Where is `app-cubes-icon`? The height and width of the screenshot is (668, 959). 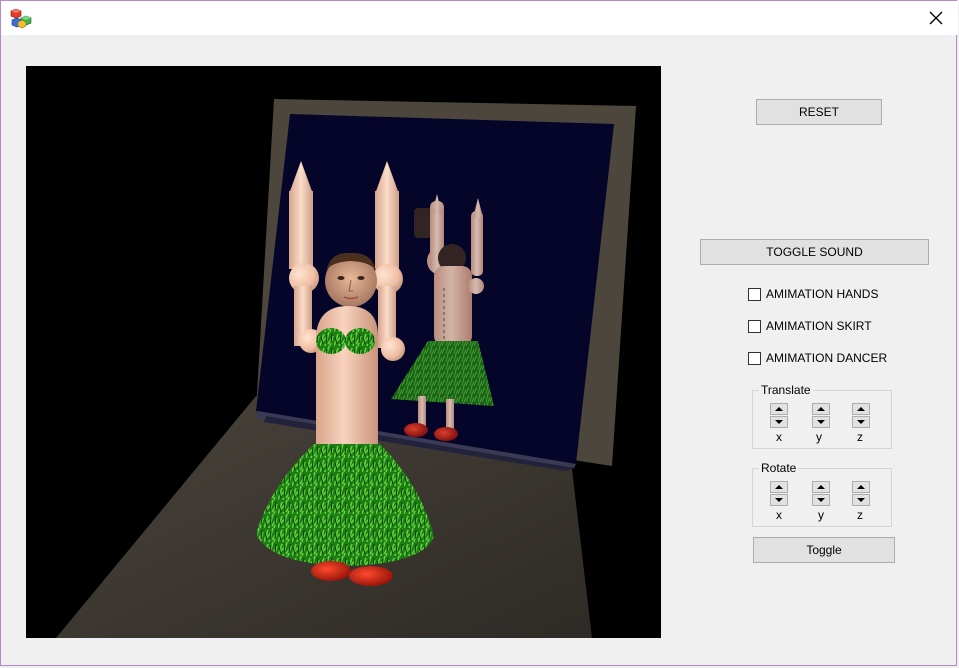
app-cubes-icon is located at coordinates (21, 18).